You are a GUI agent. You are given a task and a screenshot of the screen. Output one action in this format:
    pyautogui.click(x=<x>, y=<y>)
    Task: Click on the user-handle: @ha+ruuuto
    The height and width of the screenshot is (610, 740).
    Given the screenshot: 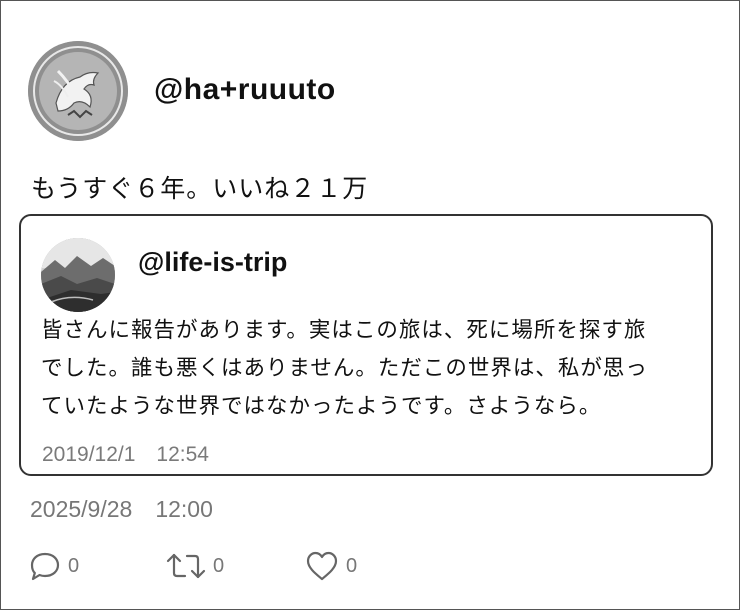 What is the action you would take?
    pyautogui.click(x=245, y=90)
    